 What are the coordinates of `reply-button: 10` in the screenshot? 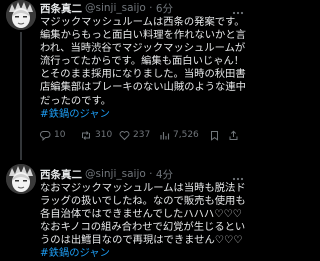 It's located at (52, 135).